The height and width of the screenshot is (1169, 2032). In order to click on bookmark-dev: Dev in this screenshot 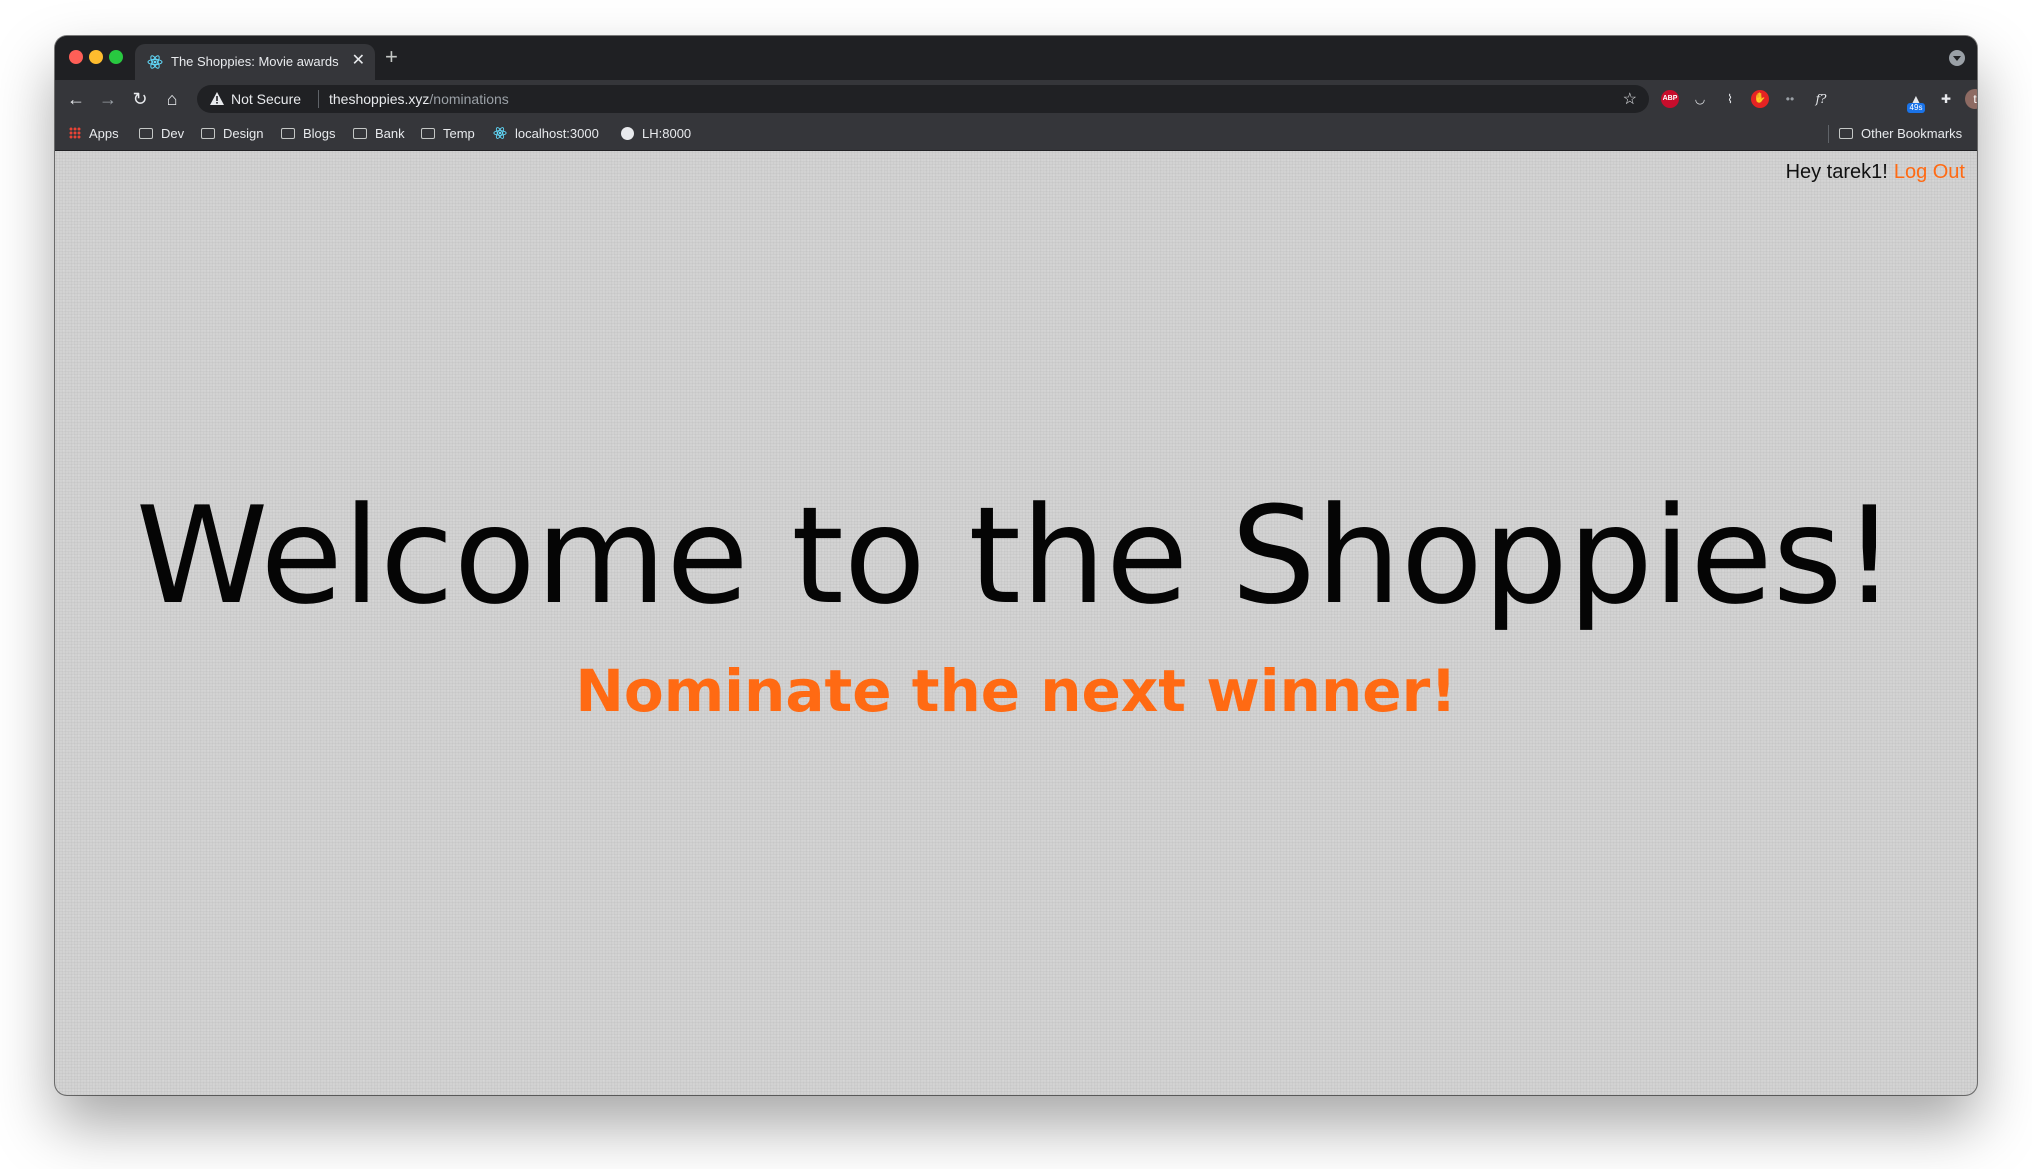, I will do `click(161, 133)`.